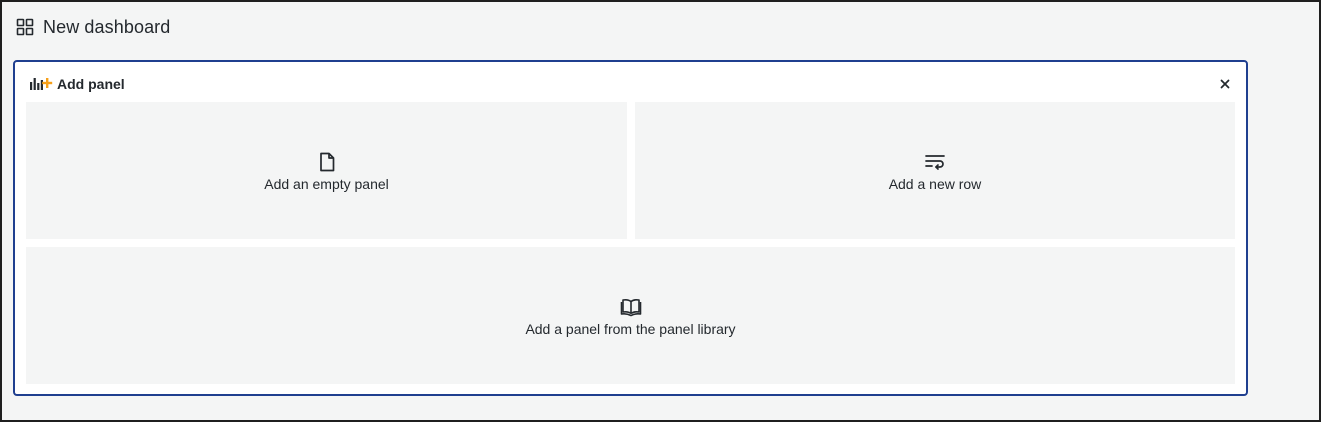  I want to click on add-new-row-button: Add a new row, so click(935, 170).